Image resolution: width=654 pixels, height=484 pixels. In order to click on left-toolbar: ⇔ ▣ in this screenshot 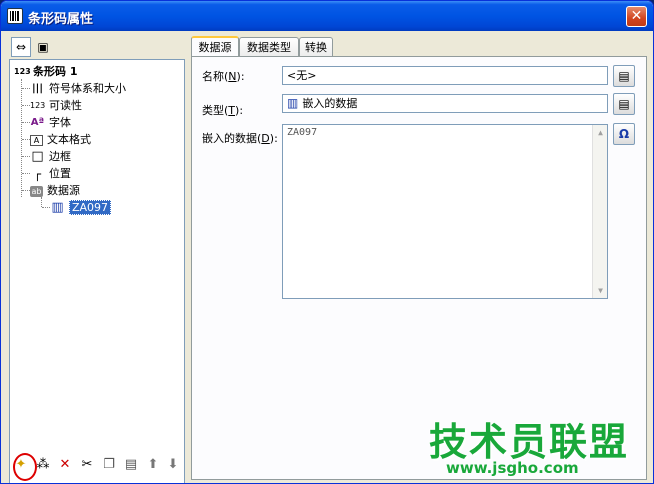, I will do `click(97, 47)`.